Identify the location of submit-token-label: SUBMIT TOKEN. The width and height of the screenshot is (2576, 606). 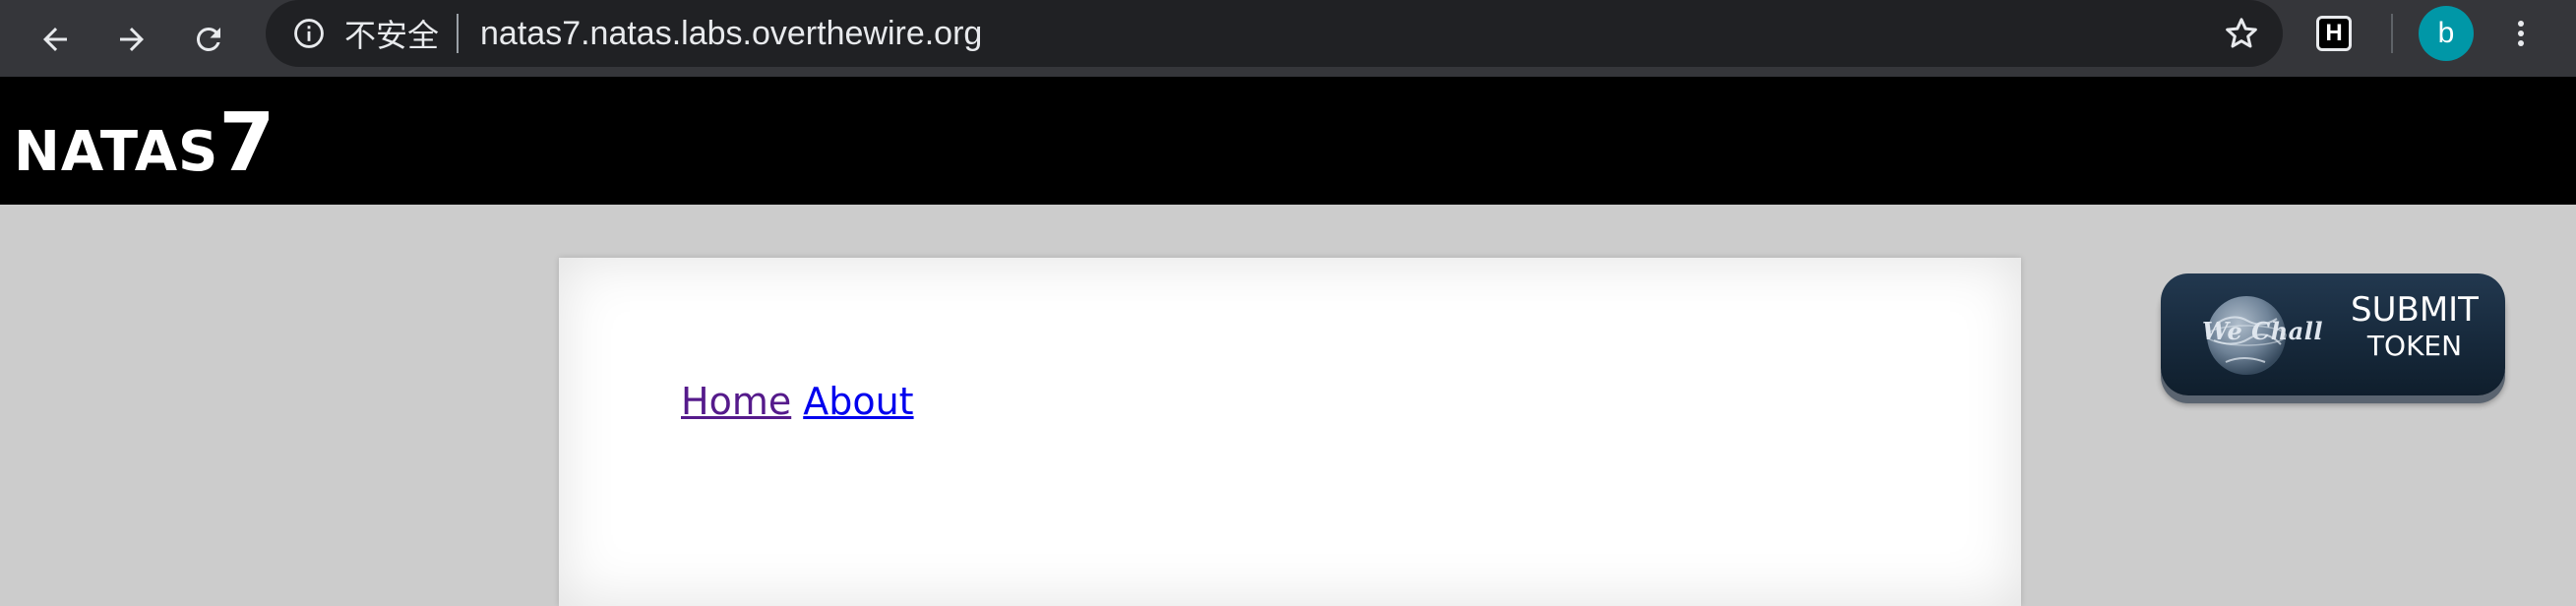
(2415, 326).